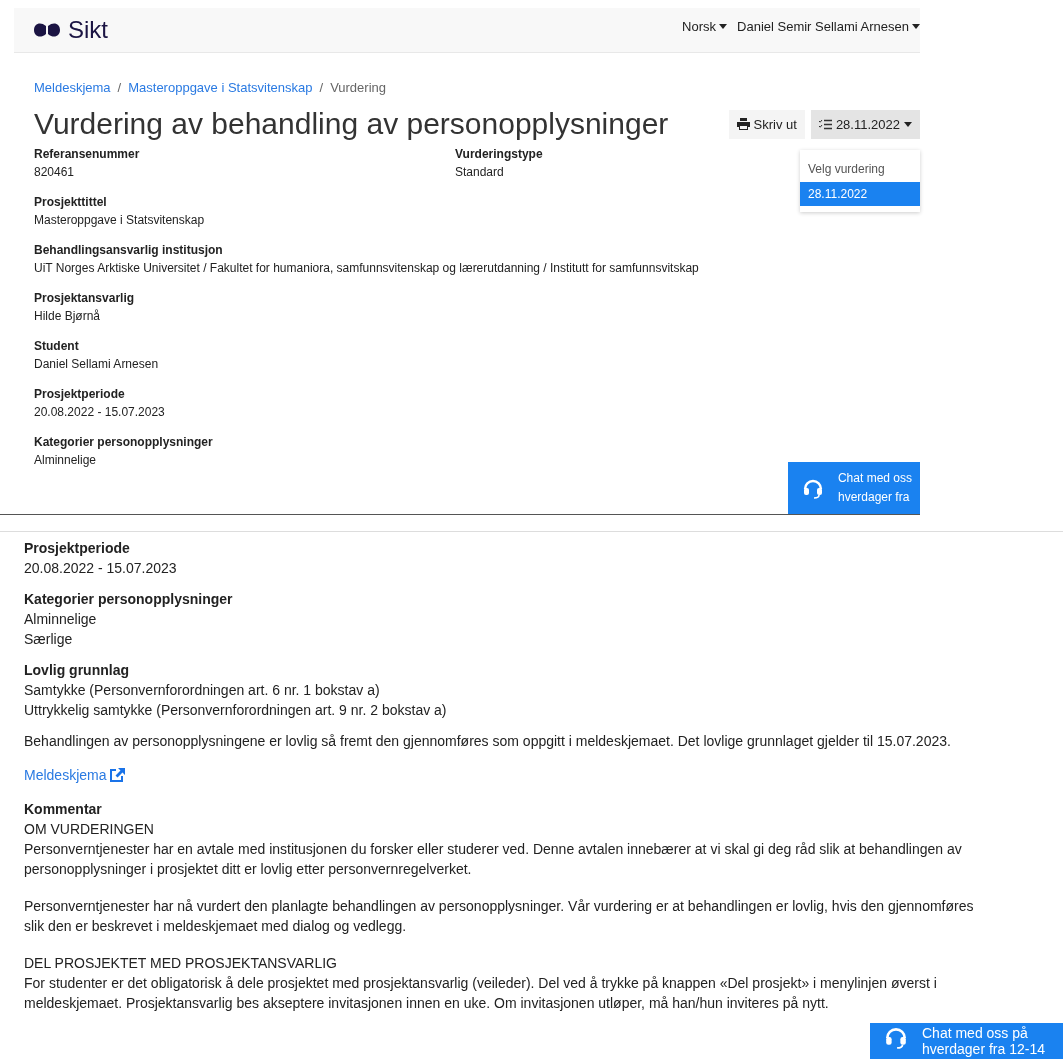  Describe the element at coordinates (70, 202) in the screenshot. I see `field-label: Prosjekttittel` at that location.